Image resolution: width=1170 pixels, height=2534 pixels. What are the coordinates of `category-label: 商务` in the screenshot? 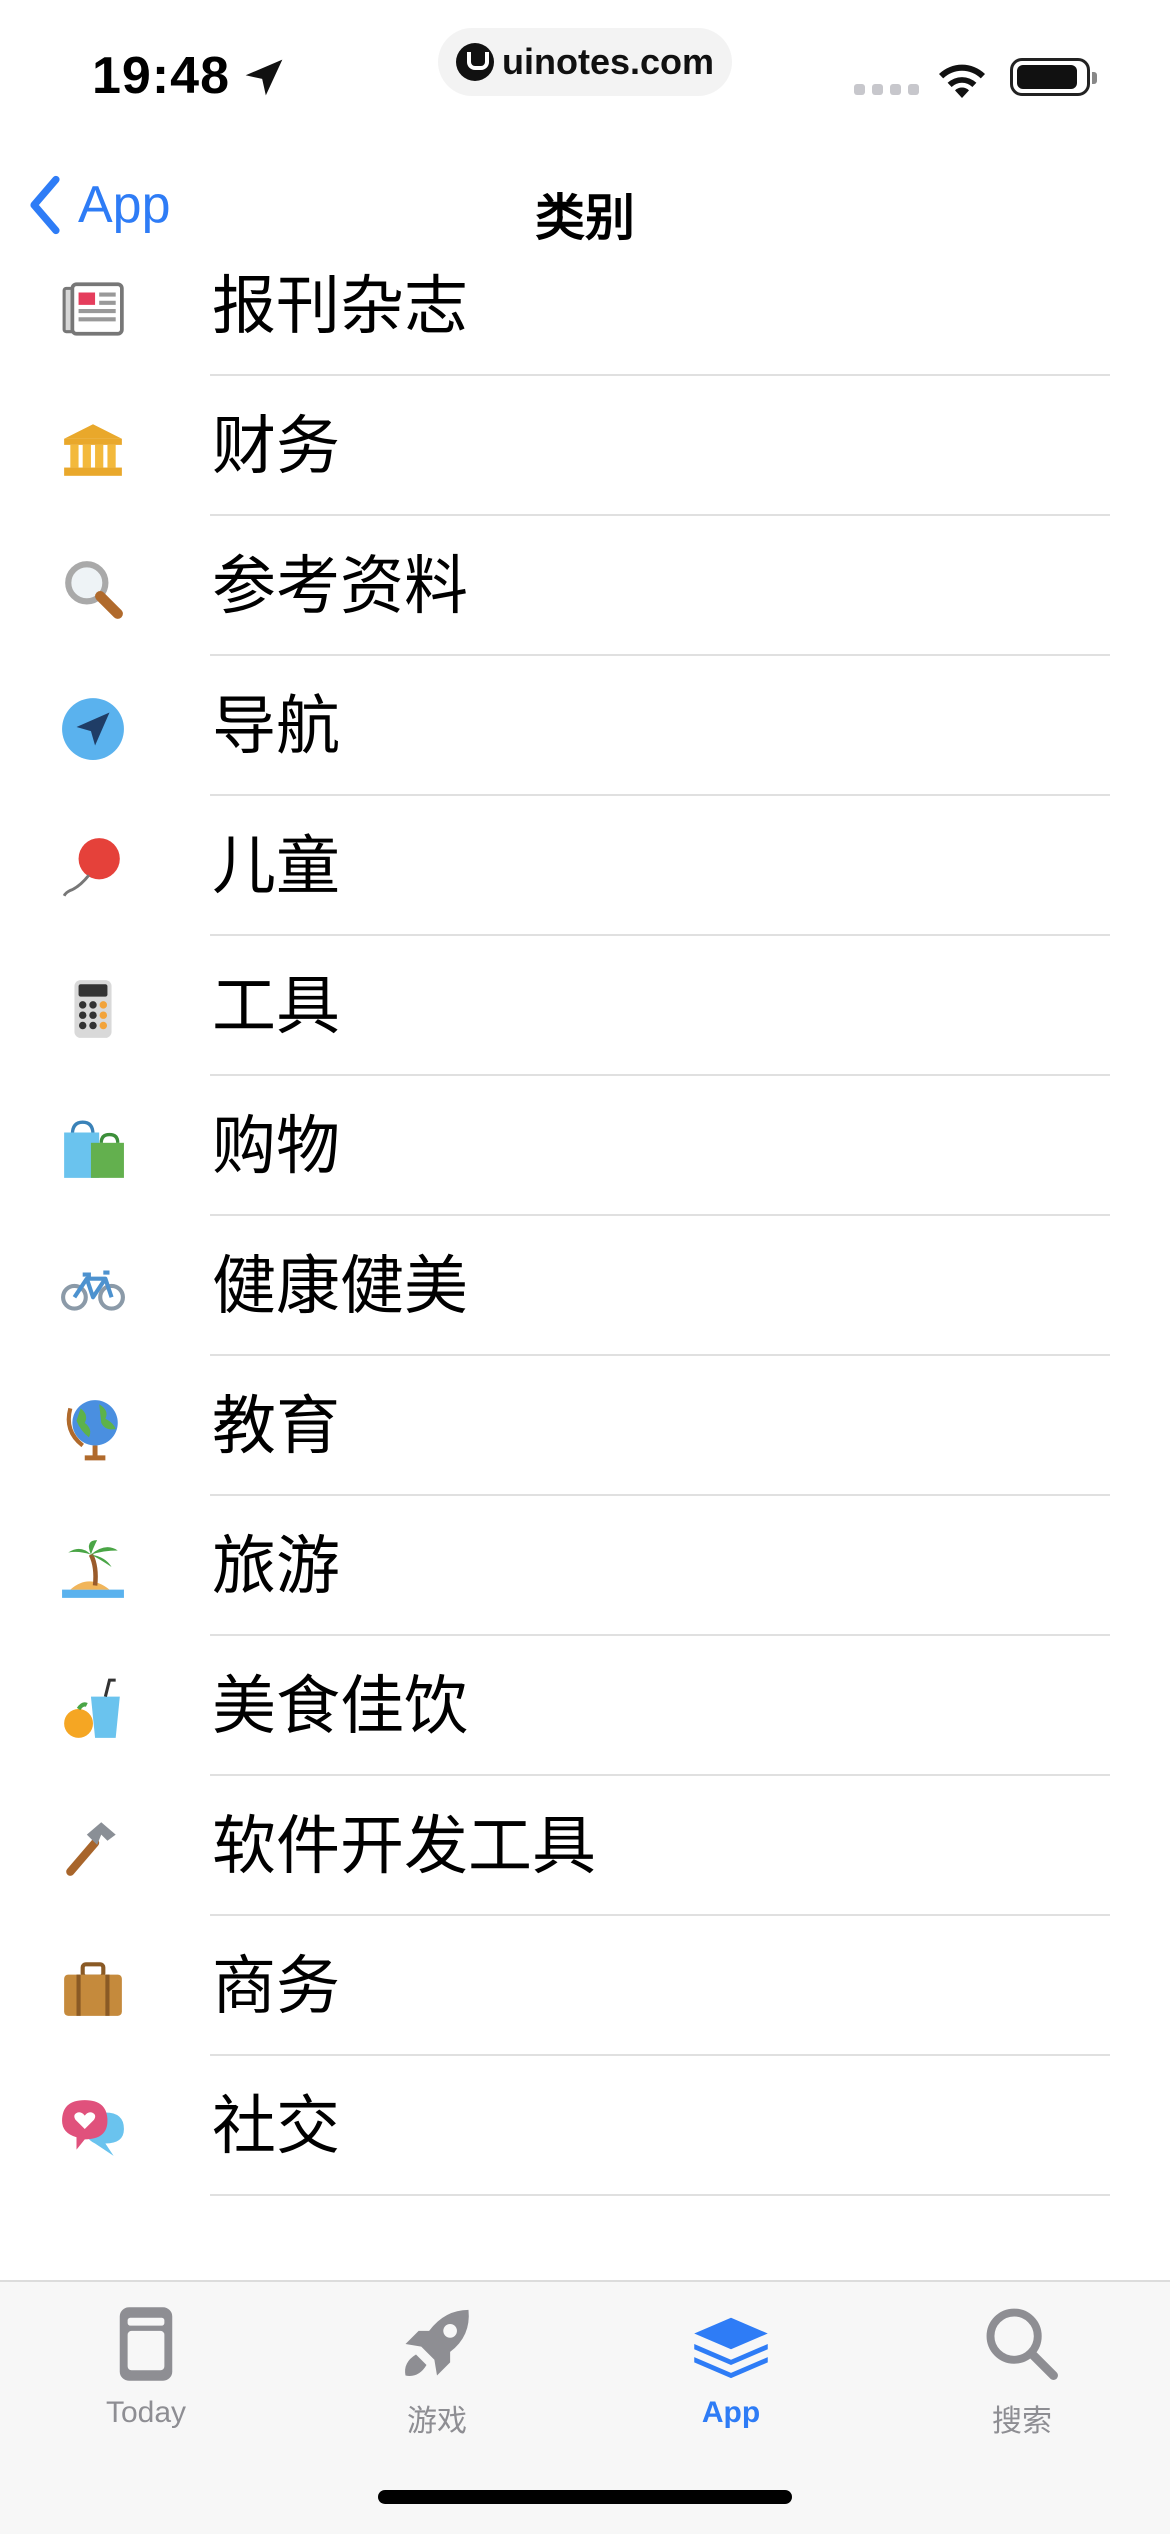 It's located at (276, 1986).